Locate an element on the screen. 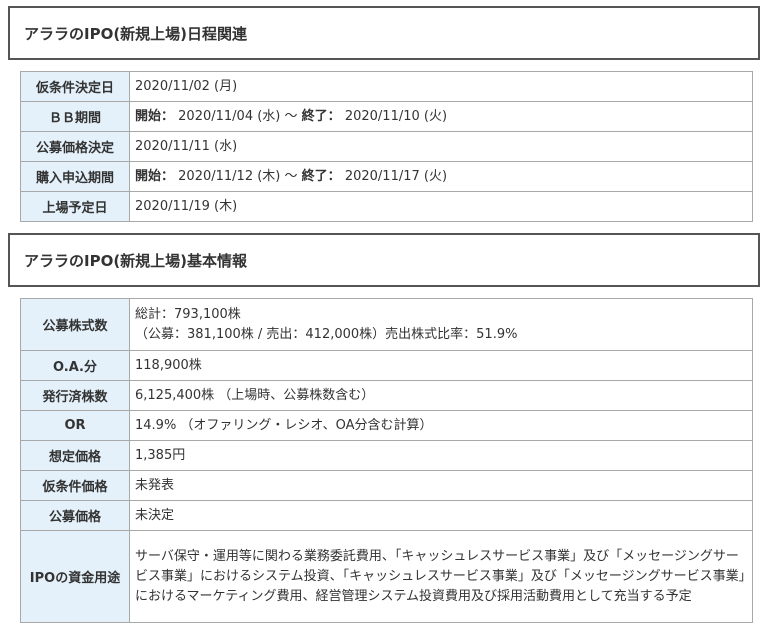 The width and height of the screenshot is (770, 629). table-row: 仮条件決定日 2020/11/02 (月) is located at coordinates (386, 86).